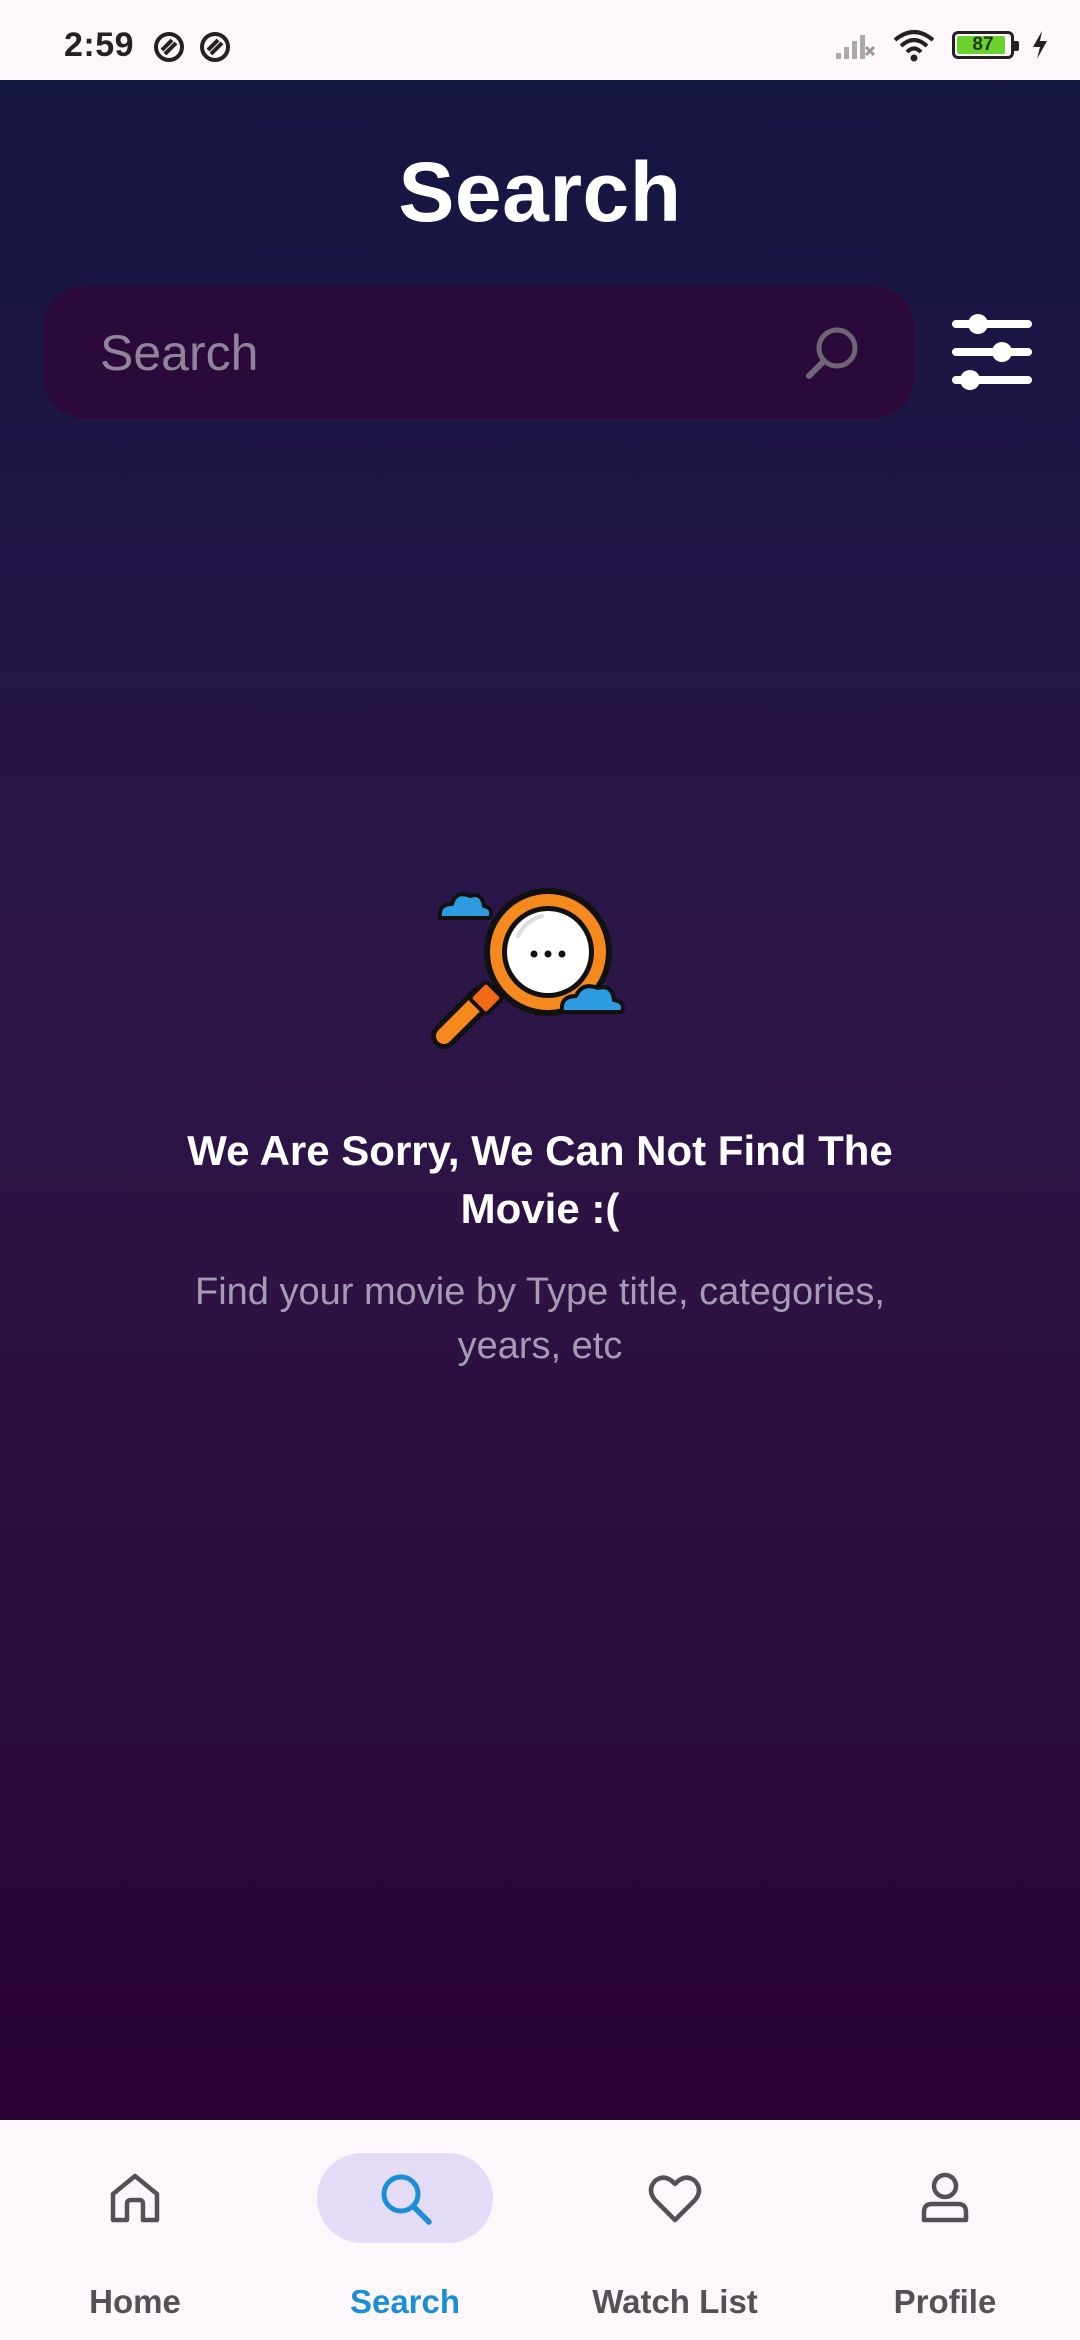 This screenshot has height=2340, width=1080. I want to click on battery-level: 87, so click(983, 44).